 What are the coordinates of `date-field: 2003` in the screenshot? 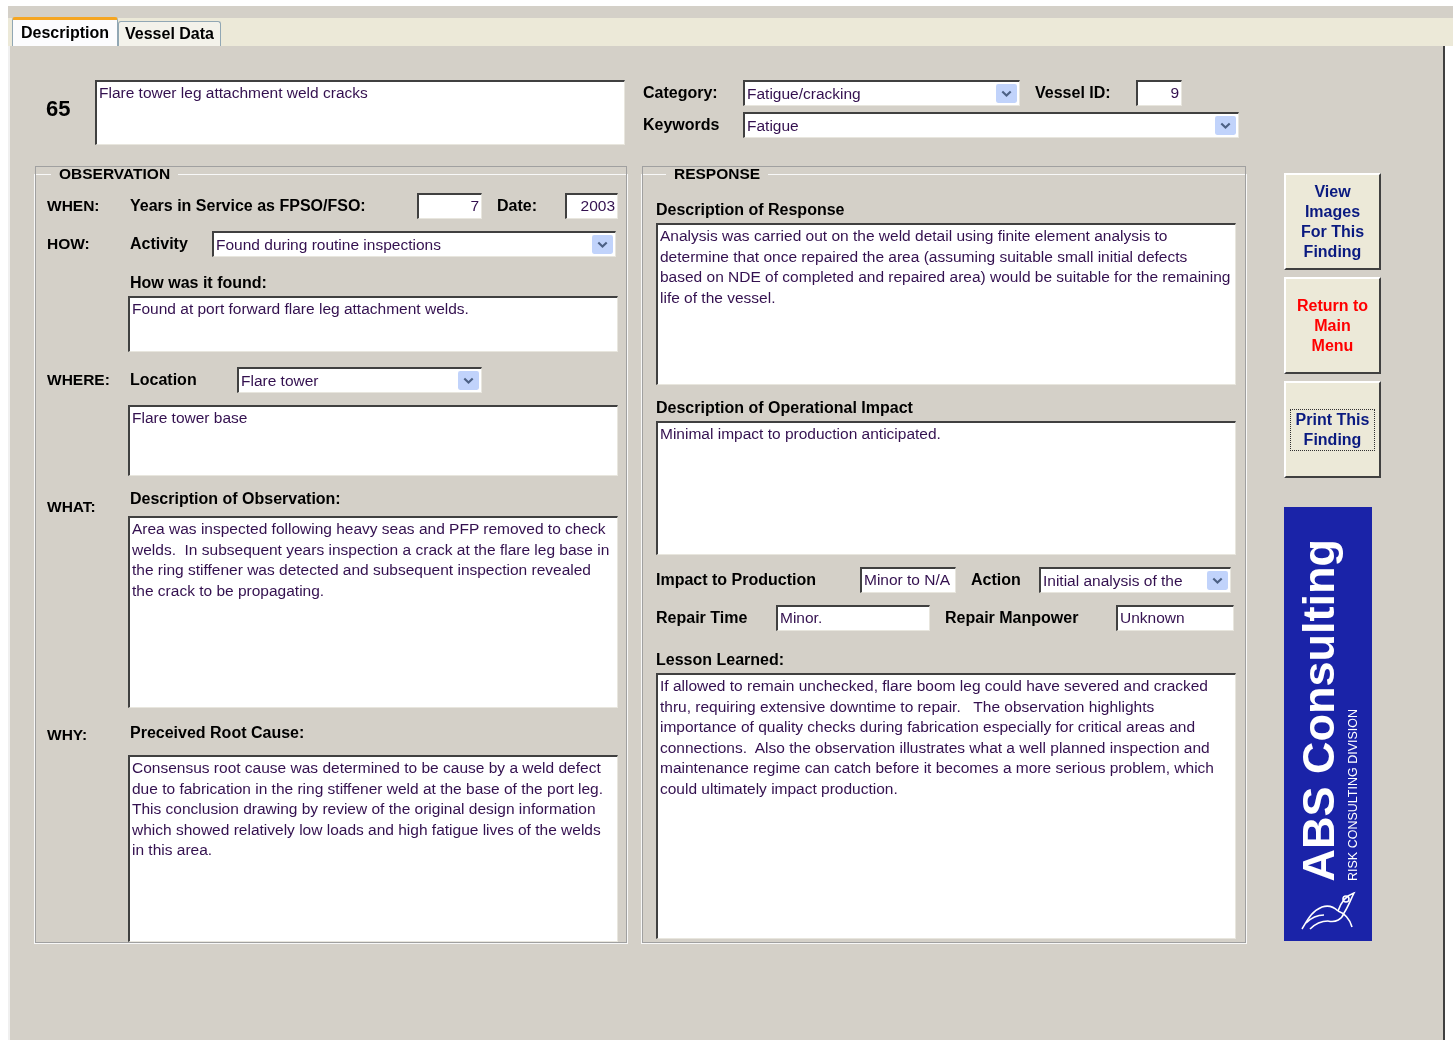 It's located at (591, 206).